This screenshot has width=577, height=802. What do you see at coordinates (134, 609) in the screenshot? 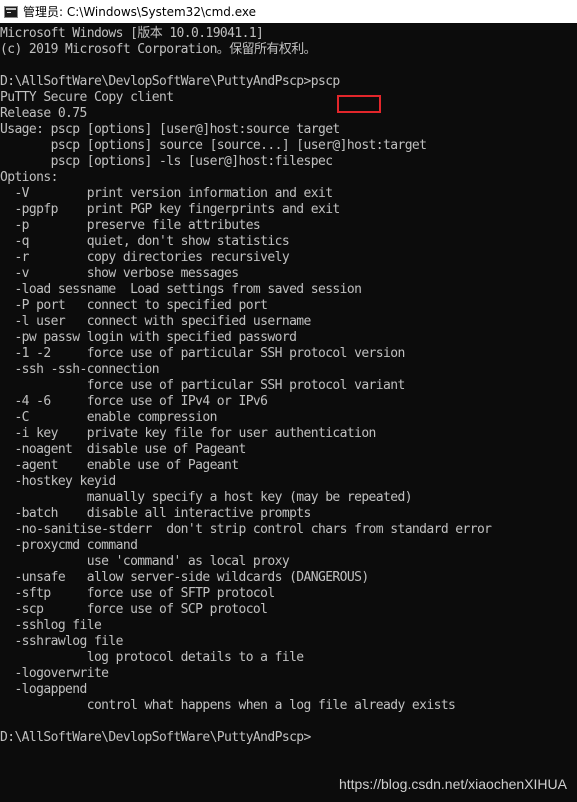
I see `console-line: -scp force use of SCP protocol` at bounding box center [134, 609].